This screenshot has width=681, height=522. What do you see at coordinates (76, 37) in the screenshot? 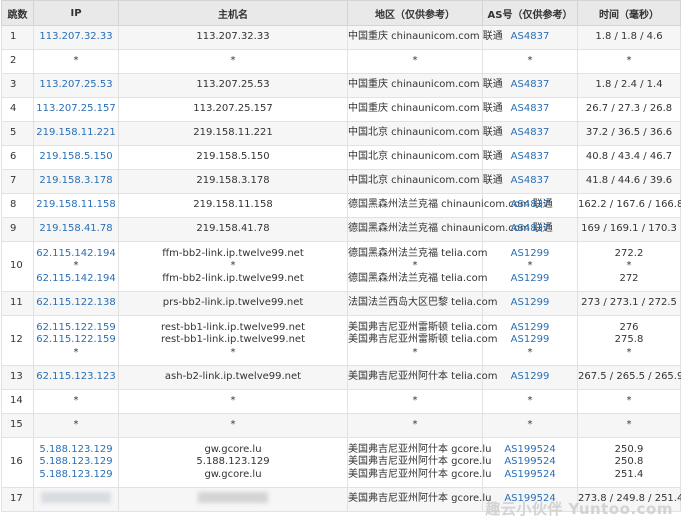
I see `ip-value: 113.207.32.33` at bounding box center [76, 37].